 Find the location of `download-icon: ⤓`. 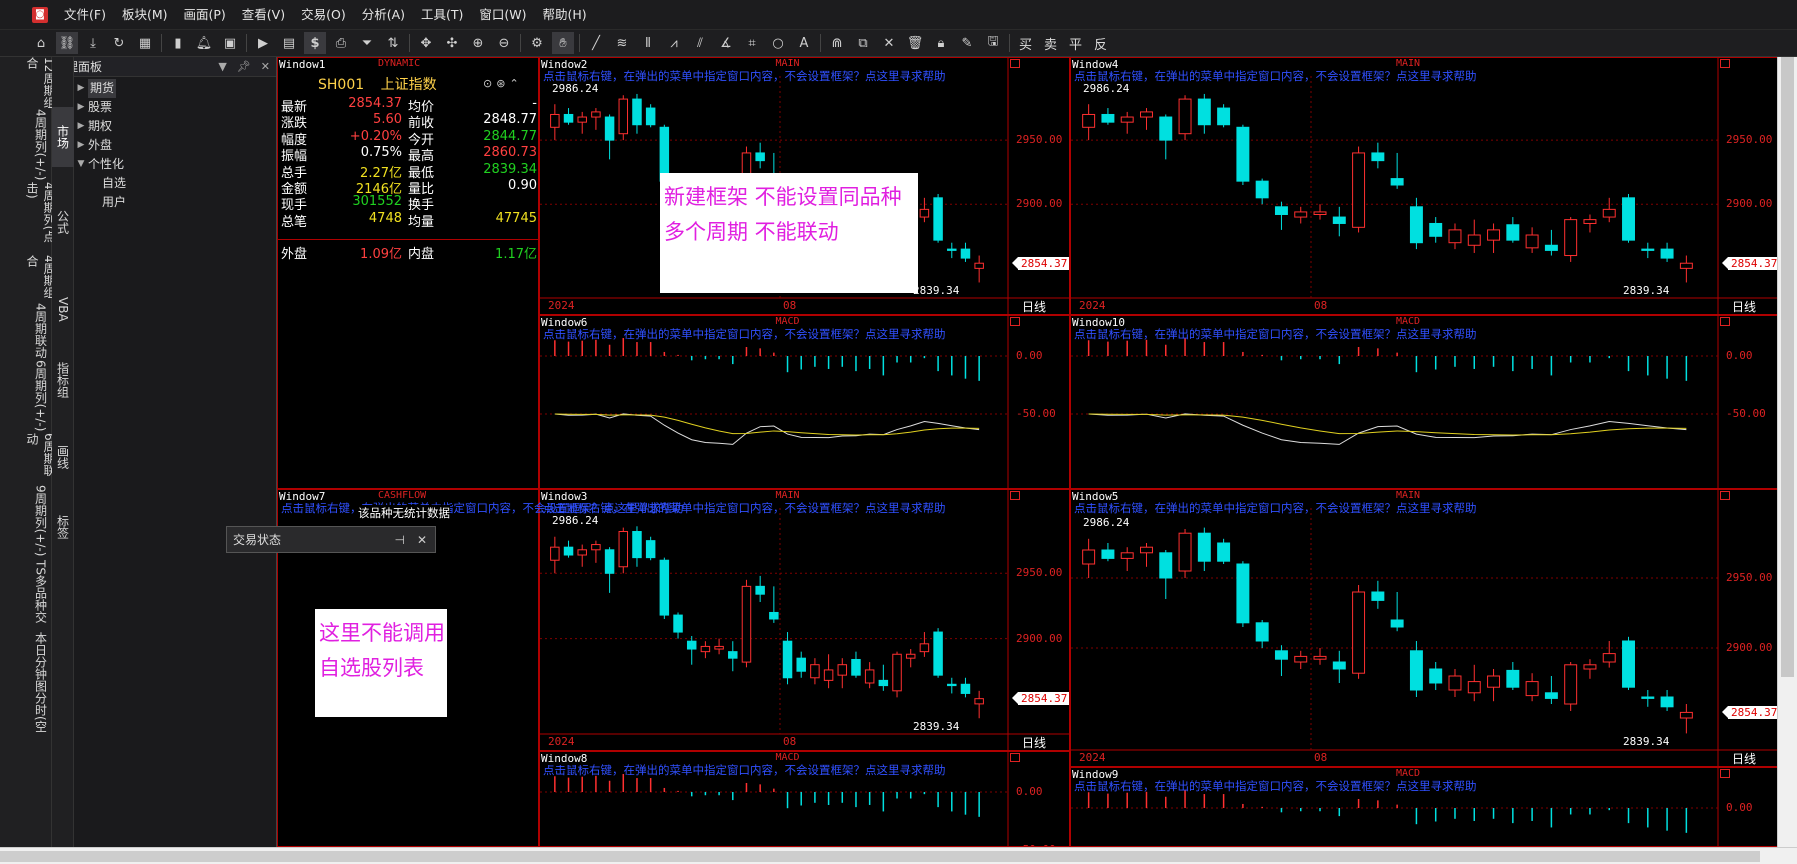

download-icon: ⤓ is located at coordinates (93, 43).